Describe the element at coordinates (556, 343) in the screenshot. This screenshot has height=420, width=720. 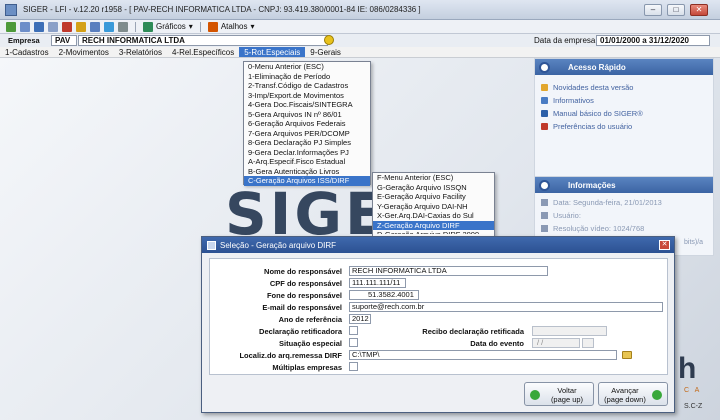
I see `data-evento-field: / /` at that location.